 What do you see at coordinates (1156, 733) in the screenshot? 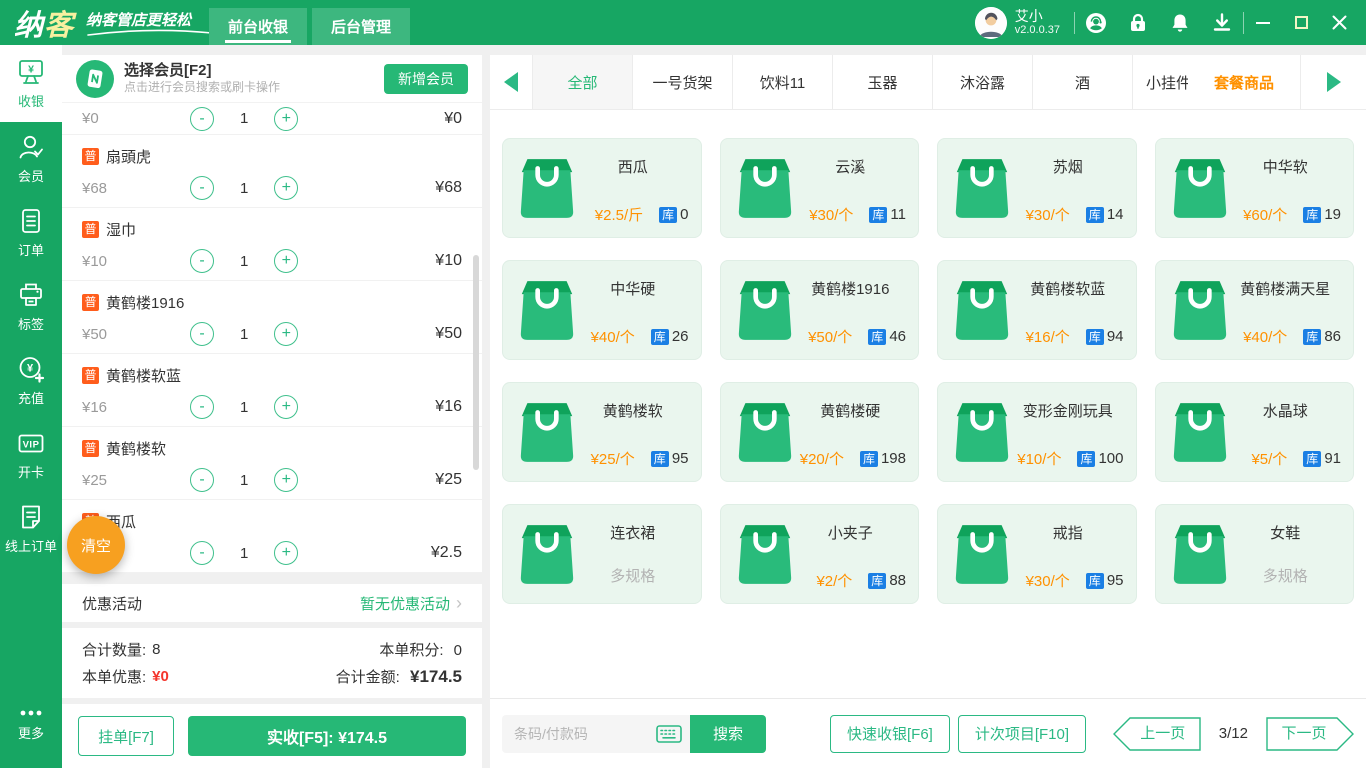
I see `prev-page-button: 上一页` at bounding box center [1156, 733].